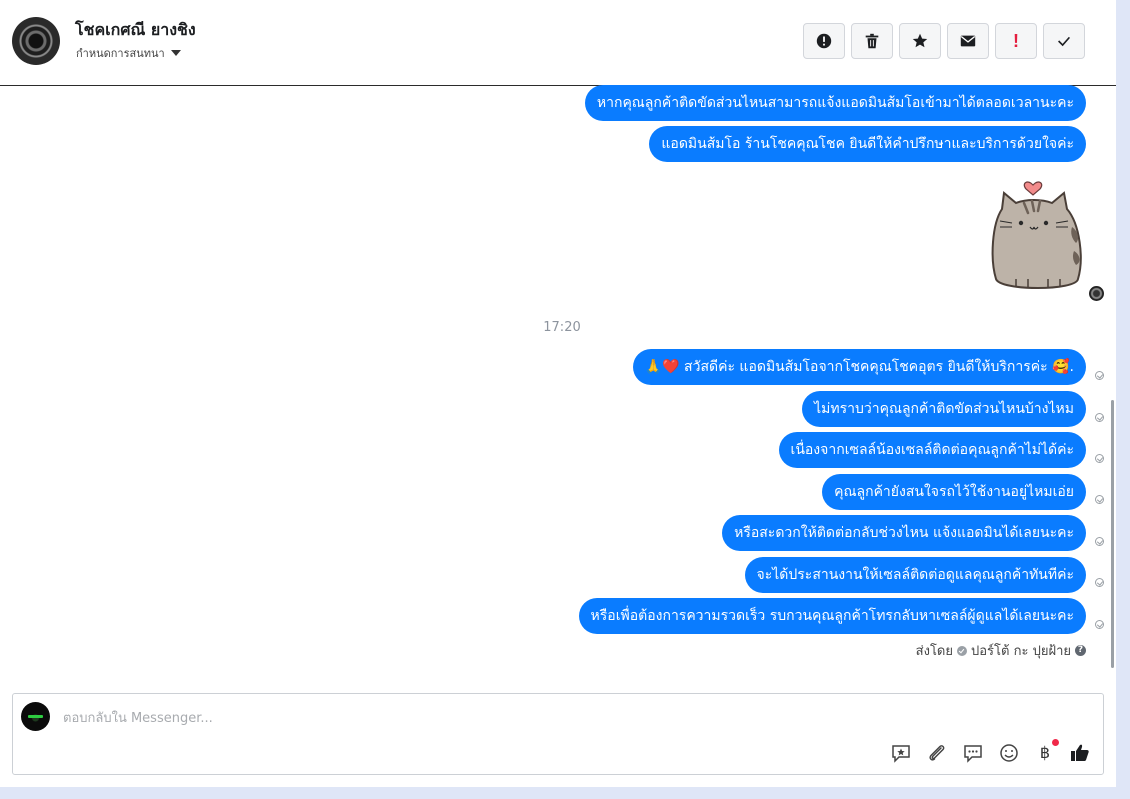 This screenshot has height=799, width=1130. I want to click on page-avatar, so click(35, 716).